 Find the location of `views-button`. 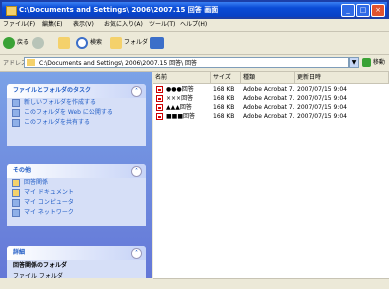

views-button is located at coordinates (158, 42).